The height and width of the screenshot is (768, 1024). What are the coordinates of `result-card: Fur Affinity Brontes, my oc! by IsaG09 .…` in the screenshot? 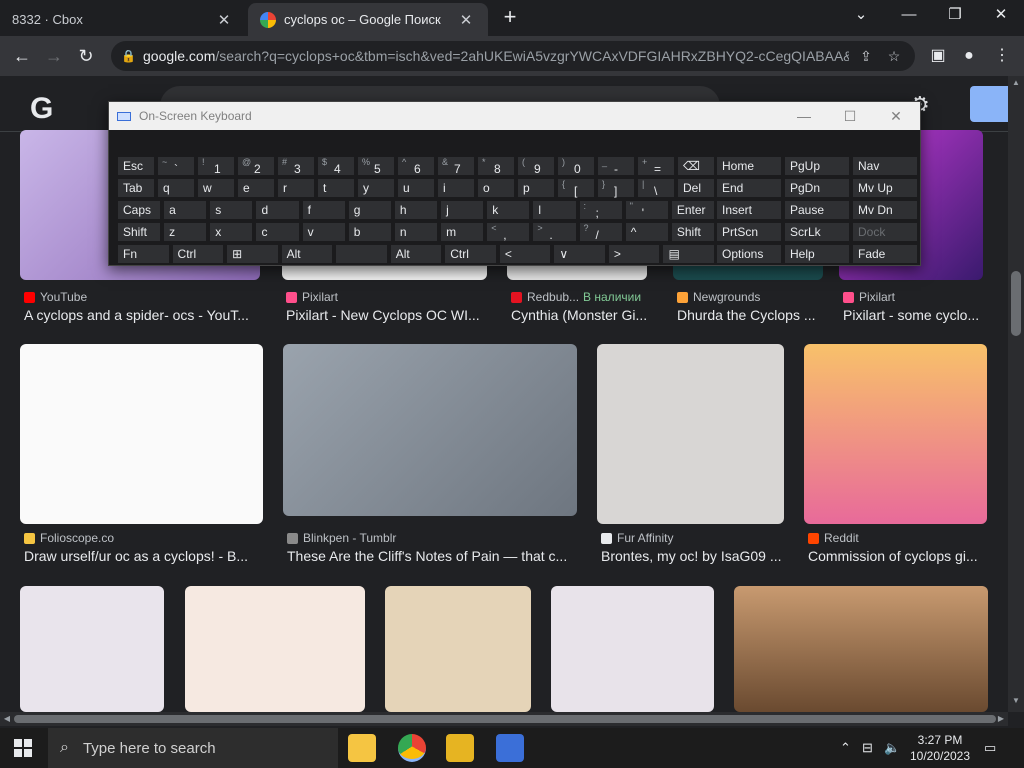 It's located at (691, 459).